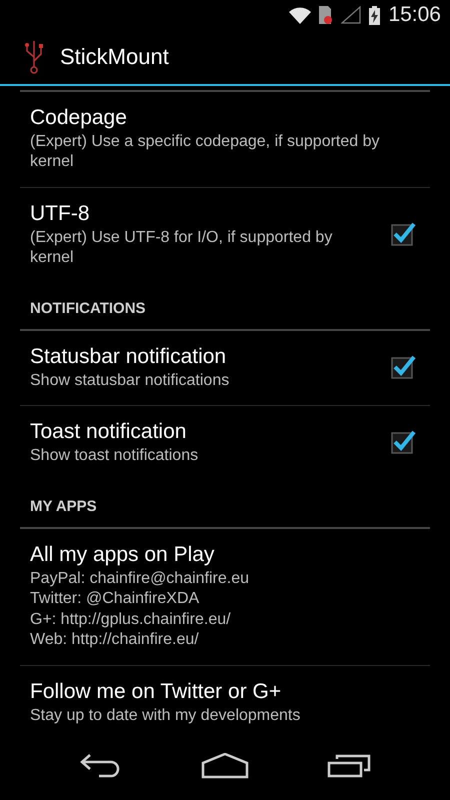  What do you see at coordinates (115, 640) in the screenshot?
I see `preference-summary: Web: http://chainfire.eu/` at bounding box center [115, 640].